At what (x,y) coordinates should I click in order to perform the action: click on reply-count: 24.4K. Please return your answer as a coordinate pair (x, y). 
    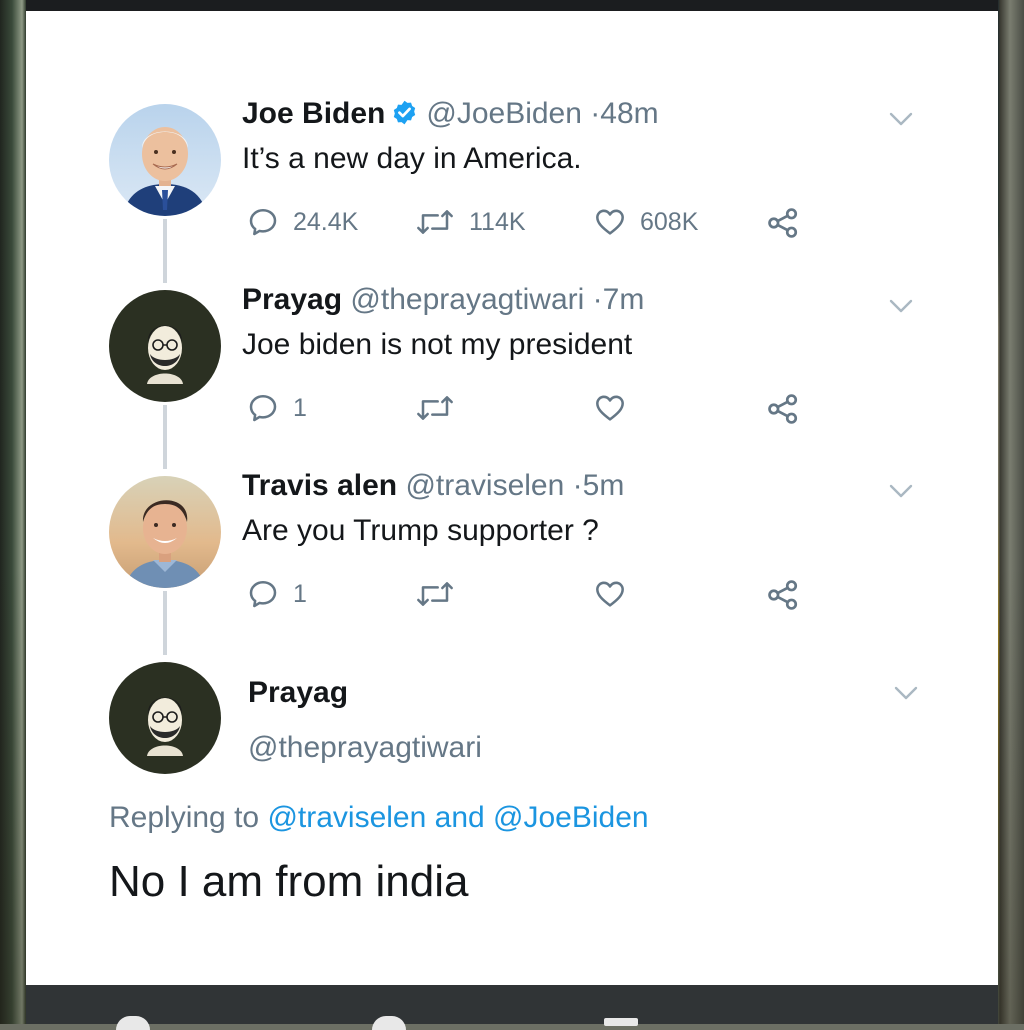
    Looking at the image, I should click on (326, 221).